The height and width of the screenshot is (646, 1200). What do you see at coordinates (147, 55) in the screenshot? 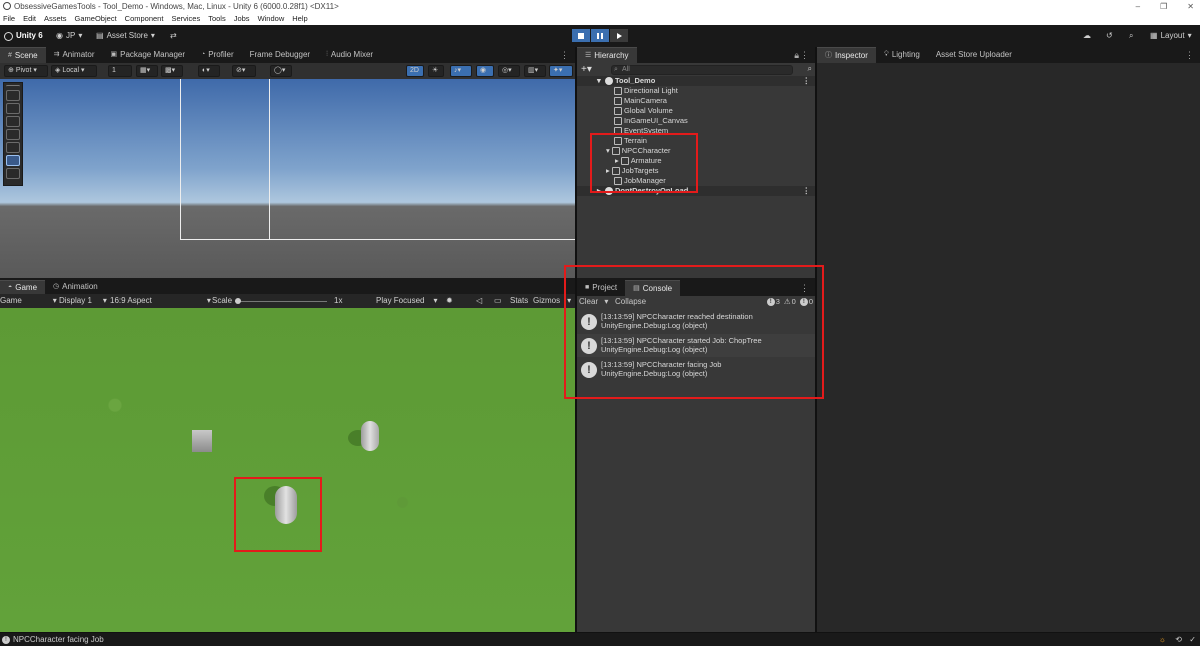
I see `tab-package-manager: ▣ Package Manager` at bounding box center [147, 55].